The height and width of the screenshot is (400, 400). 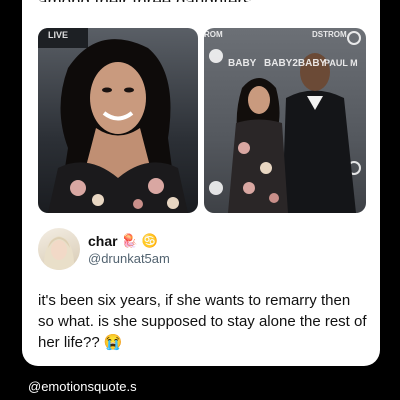 What do you see at coordinates (242, 63) in the screenshot?
I see `backdrop-text-baby: BABY` at bounding box center [242, 63].